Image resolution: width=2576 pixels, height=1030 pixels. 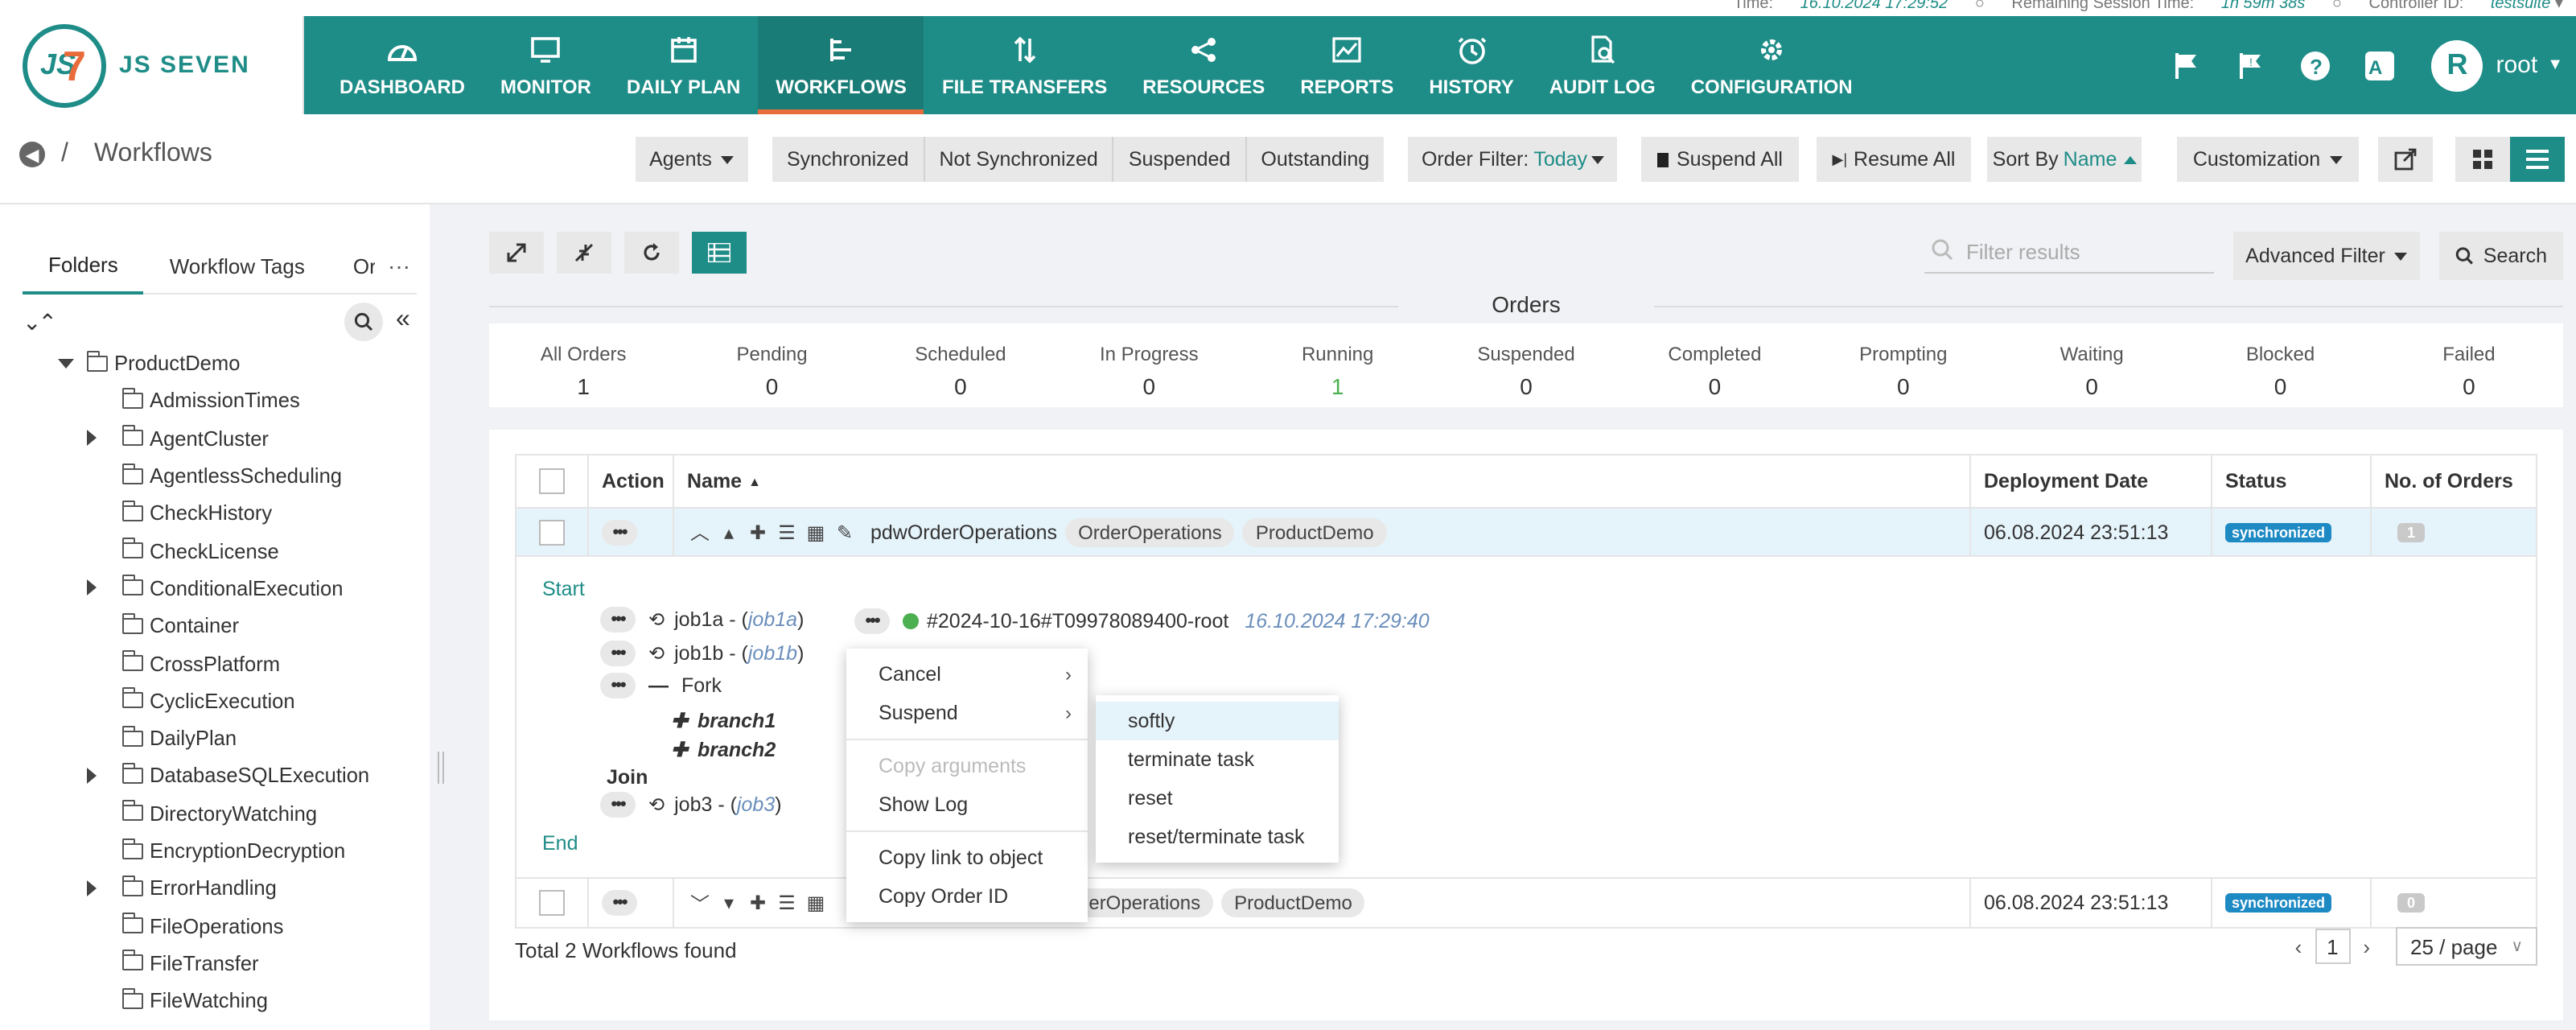 I want to click on tree-folder: DirectoryWatching, so click(x=233, y=813).